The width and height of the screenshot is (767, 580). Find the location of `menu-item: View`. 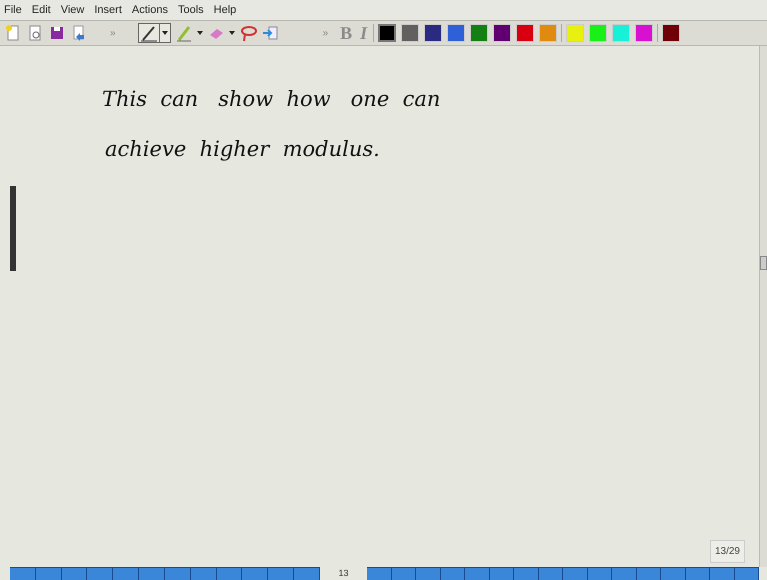

menu-item: View is located at coordinates (72, 10).